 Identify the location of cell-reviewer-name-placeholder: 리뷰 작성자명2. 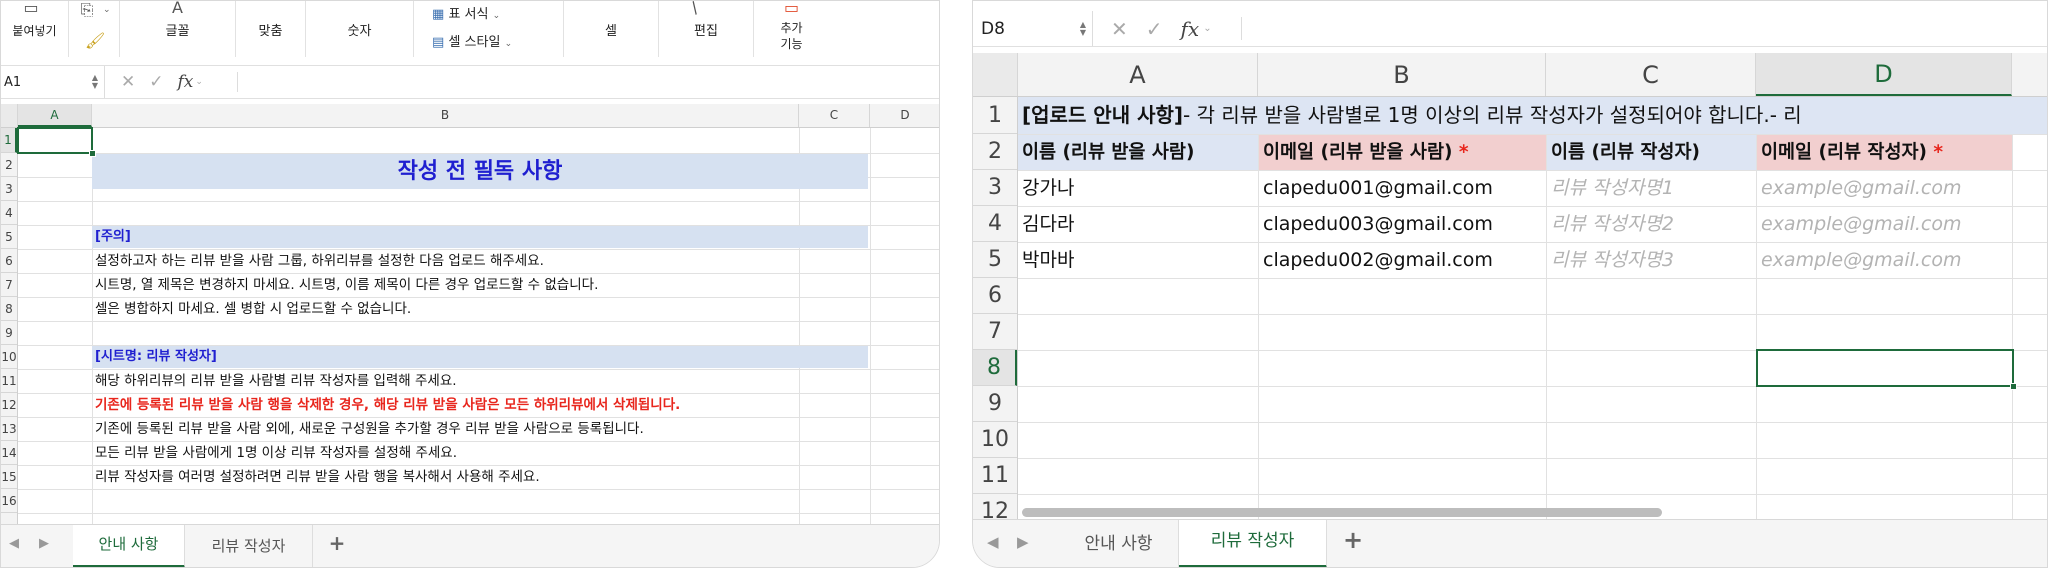
(1612, 224).